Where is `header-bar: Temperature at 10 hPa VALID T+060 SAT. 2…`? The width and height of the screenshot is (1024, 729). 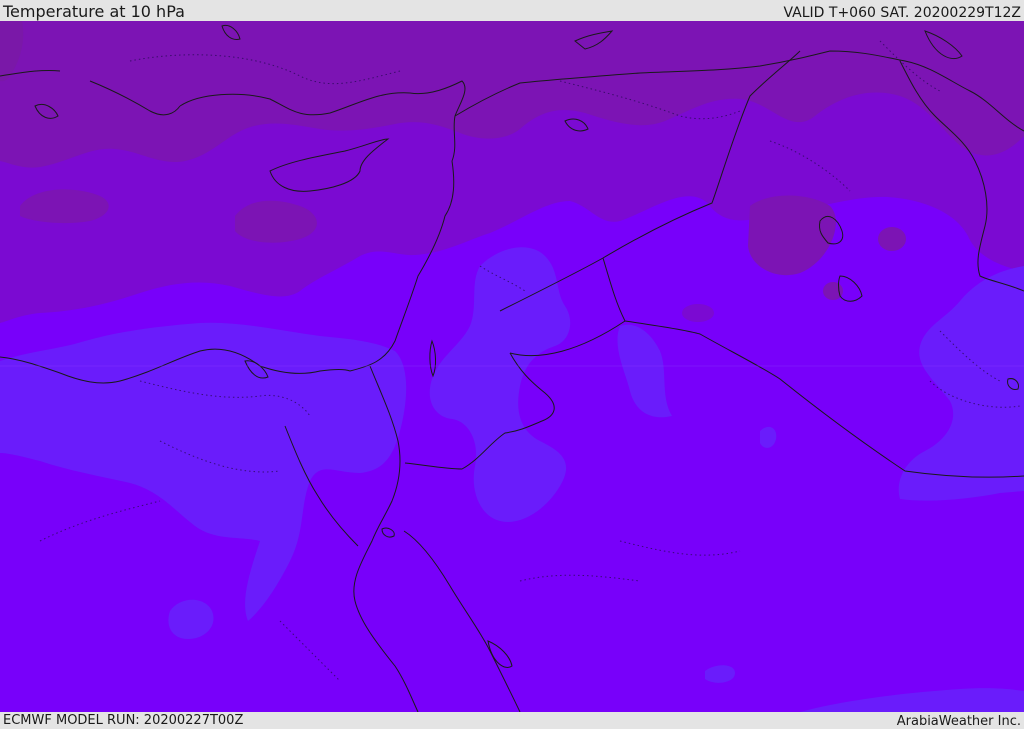 header-bar: Temperature at 10 hPa VALID T+060 SAT. 2… is located at coordinates (512, 10).